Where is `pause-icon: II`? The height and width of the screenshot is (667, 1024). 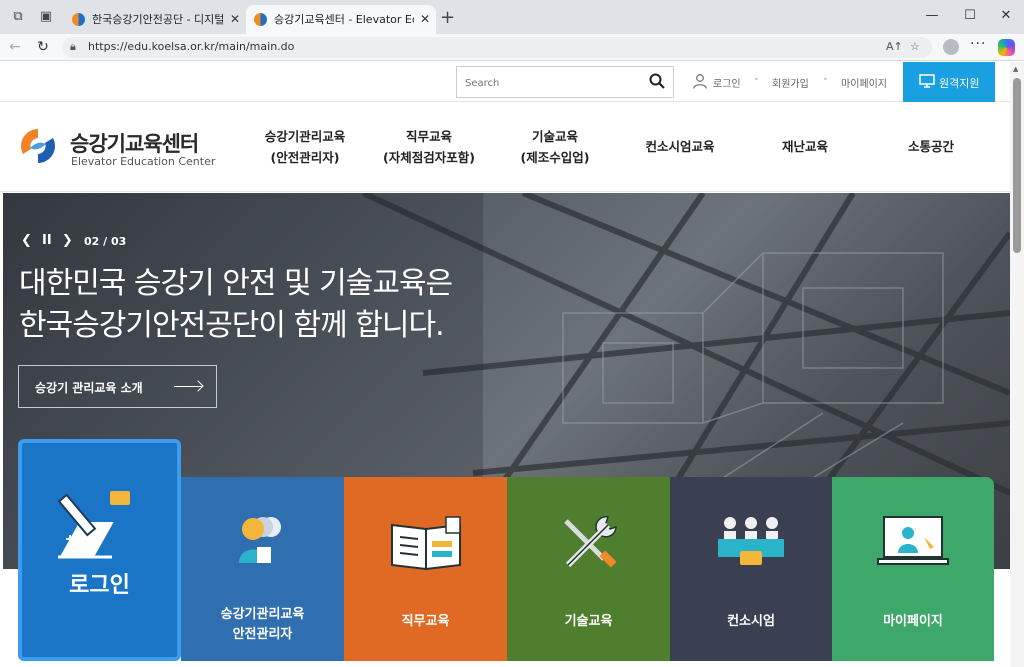 pause-icon: II is located at coordinates (47, 240).